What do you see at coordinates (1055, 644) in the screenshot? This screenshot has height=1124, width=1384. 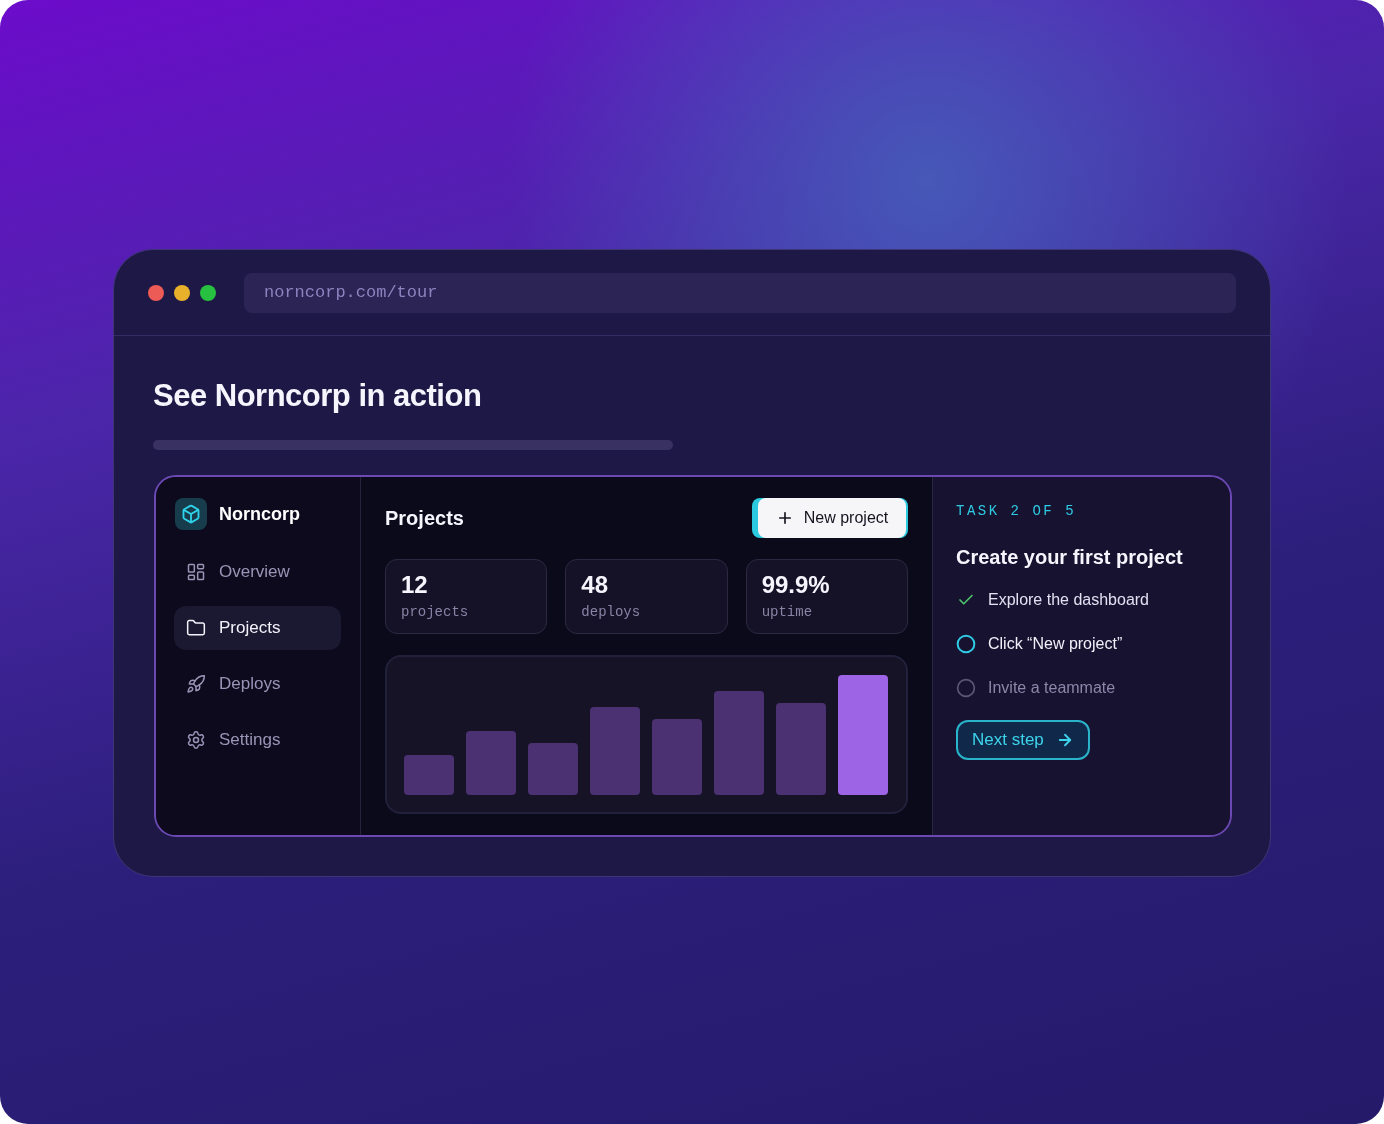 I see `task-label: Click “New project”` at bounding box center [1055, 644].